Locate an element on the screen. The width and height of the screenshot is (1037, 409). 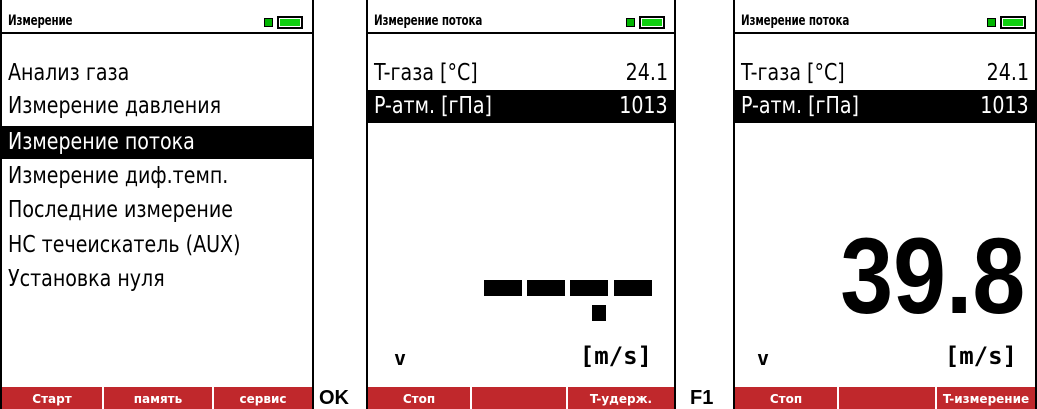
screen-title: Измерение is located at coordinates (40, 21).